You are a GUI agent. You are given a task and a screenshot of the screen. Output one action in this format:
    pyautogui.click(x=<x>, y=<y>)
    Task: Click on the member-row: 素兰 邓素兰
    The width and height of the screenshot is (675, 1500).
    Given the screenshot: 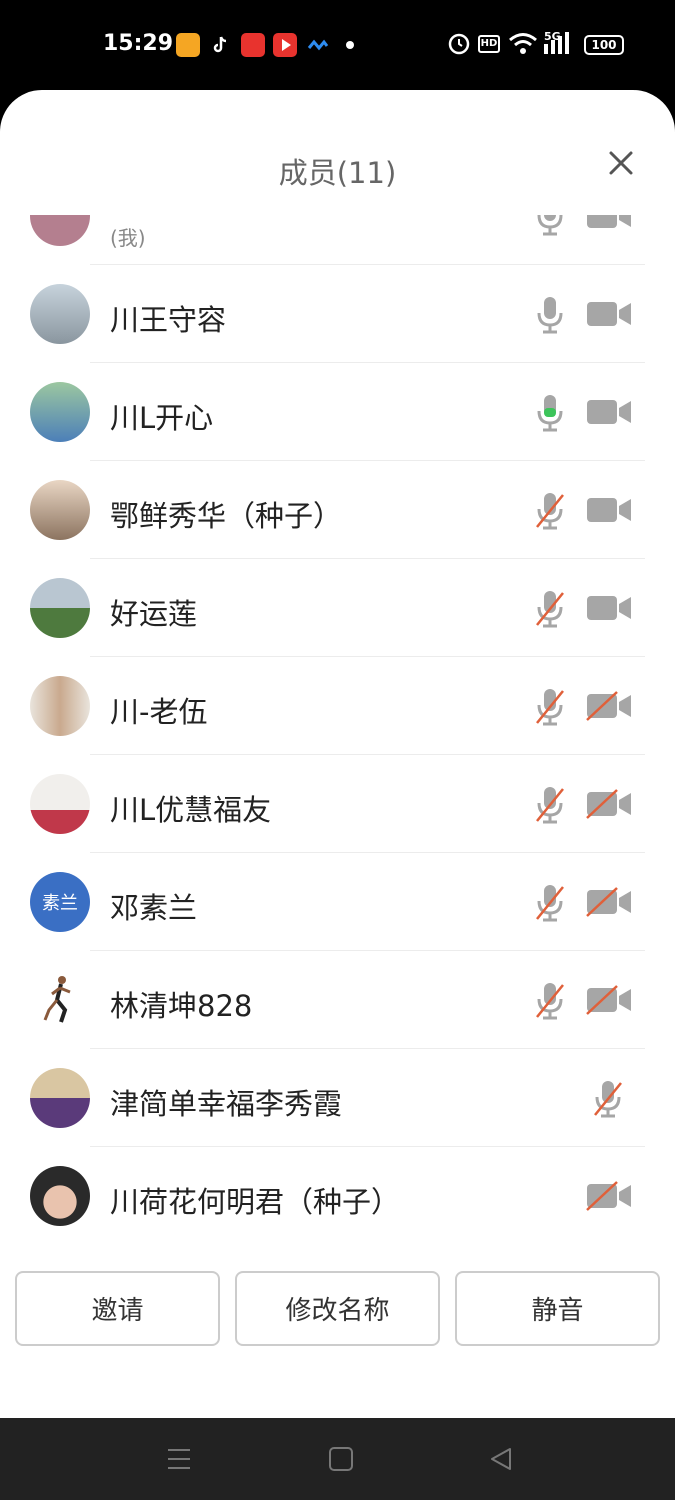 What is the action you would take?
    pyautogui.click(x=337, y=902)
    